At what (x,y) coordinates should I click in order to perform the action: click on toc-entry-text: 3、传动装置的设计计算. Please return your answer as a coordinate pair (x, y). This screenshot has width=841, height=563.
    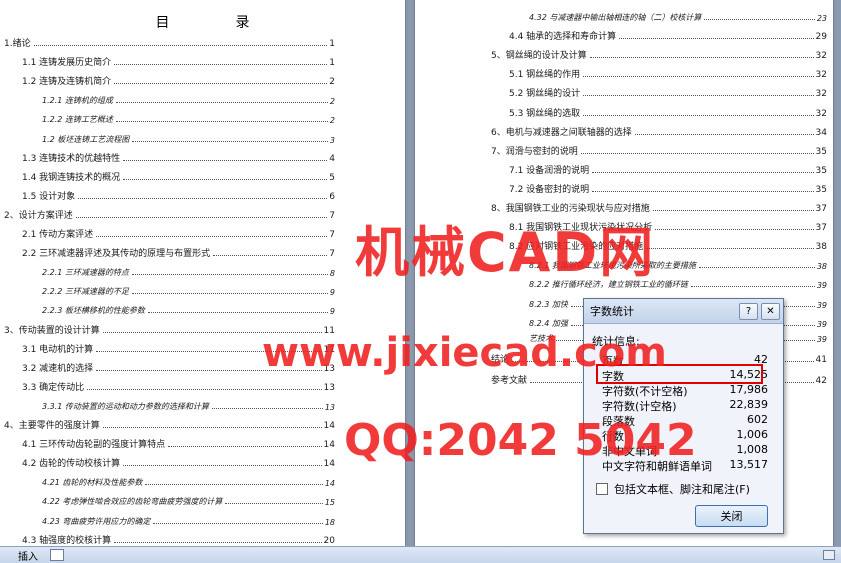
    Looking at the image, I should click on (52, 330).